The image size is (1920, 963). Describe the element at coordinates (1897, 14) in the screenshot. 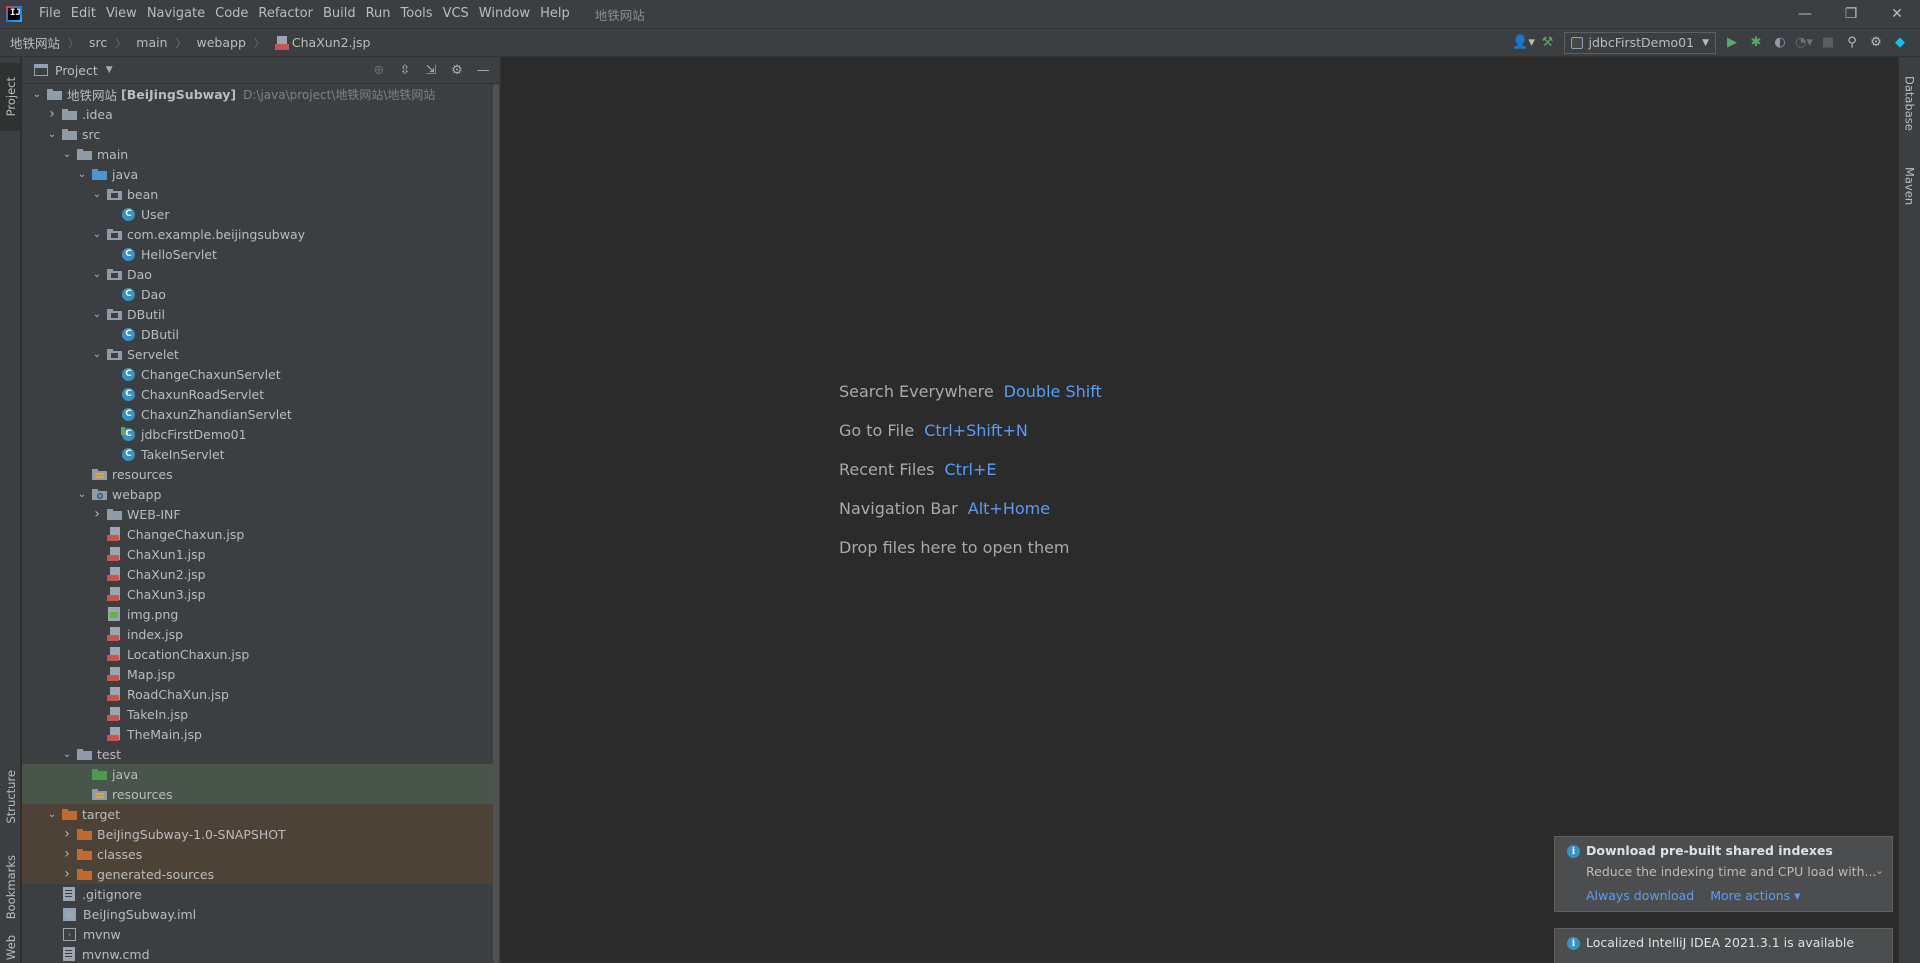

I see `close-button: ✕` at that location.